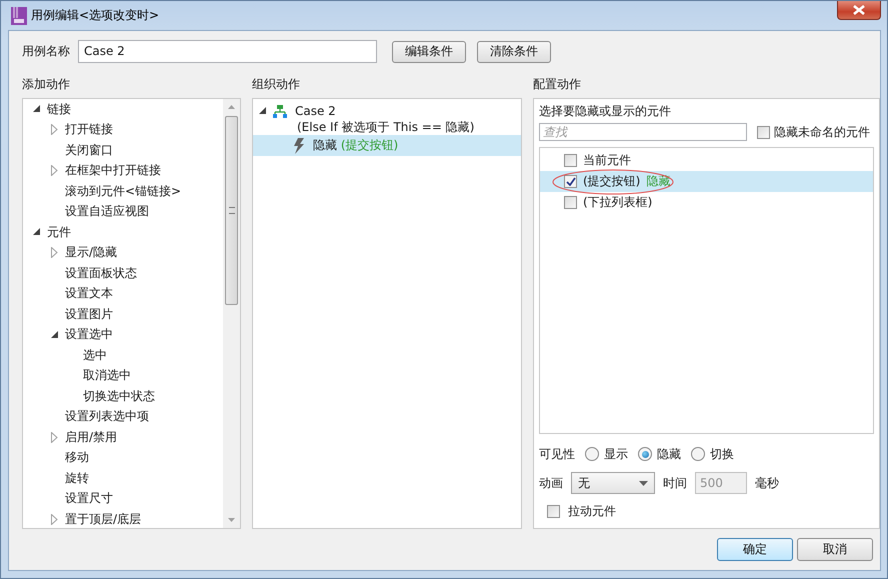  I want to click on radio-label: 显示, so click(616, 454).